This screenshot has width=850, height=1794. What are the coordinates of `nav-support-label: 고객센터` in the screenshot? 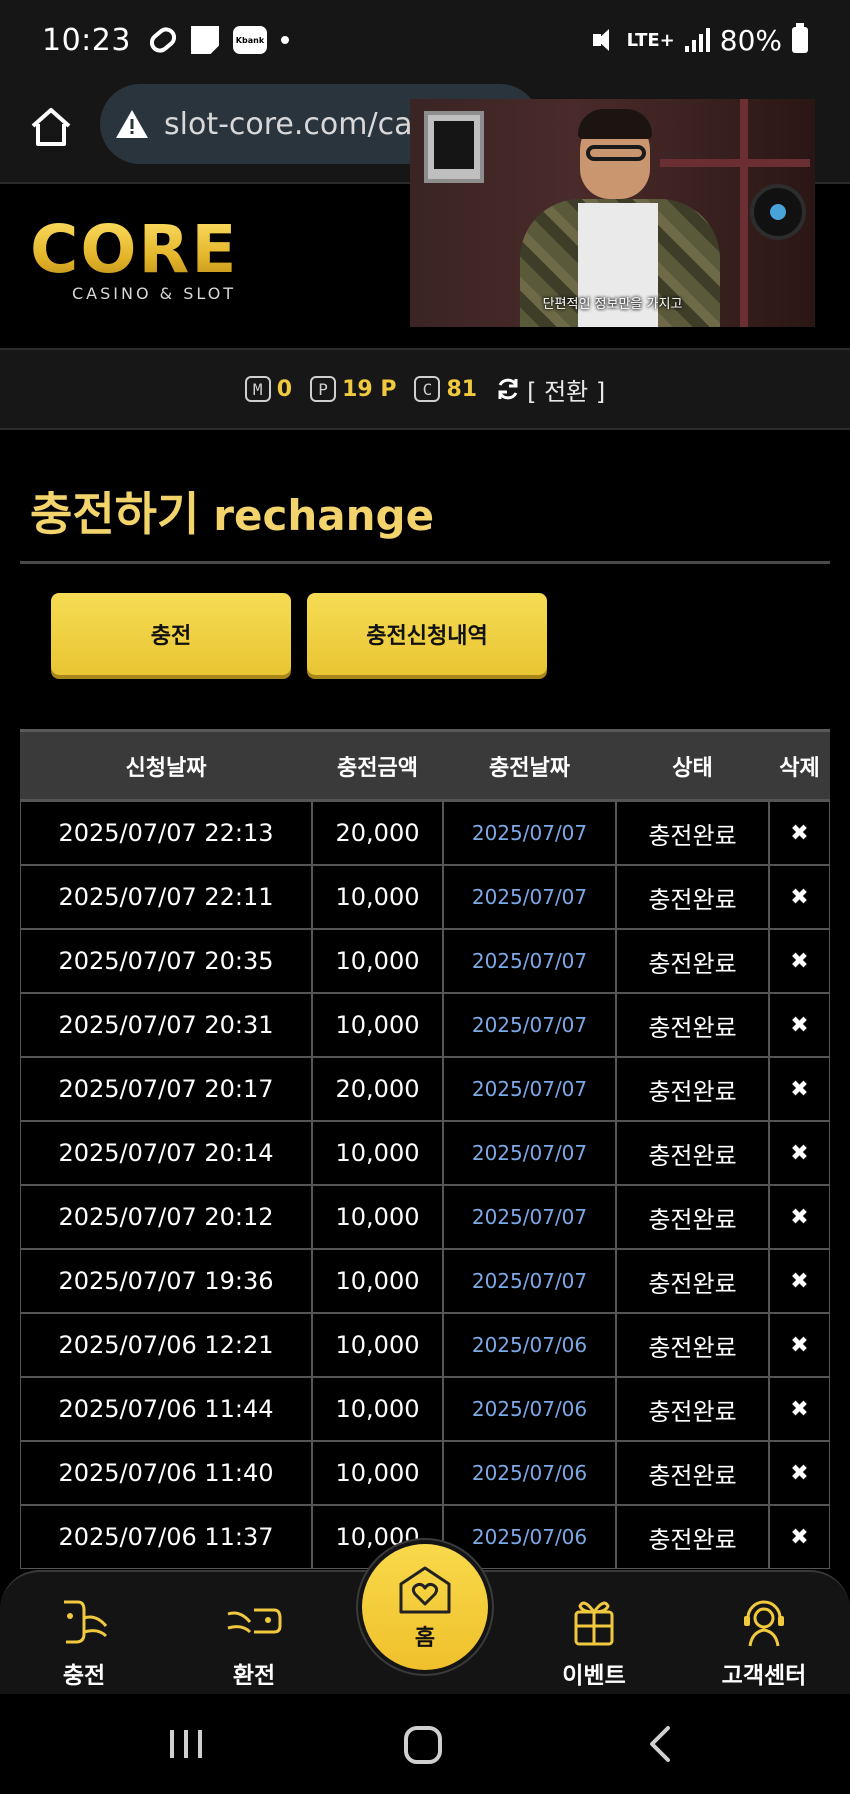 It's located at (764, 1676).